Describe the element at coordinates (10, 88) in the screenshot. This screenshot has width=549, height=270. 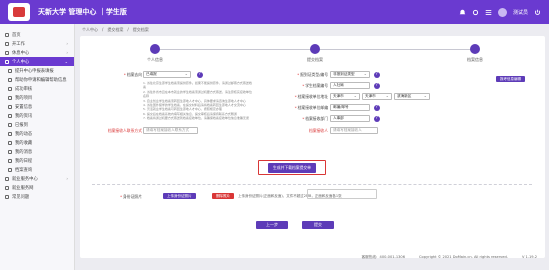
I see `check-icon` at that location.